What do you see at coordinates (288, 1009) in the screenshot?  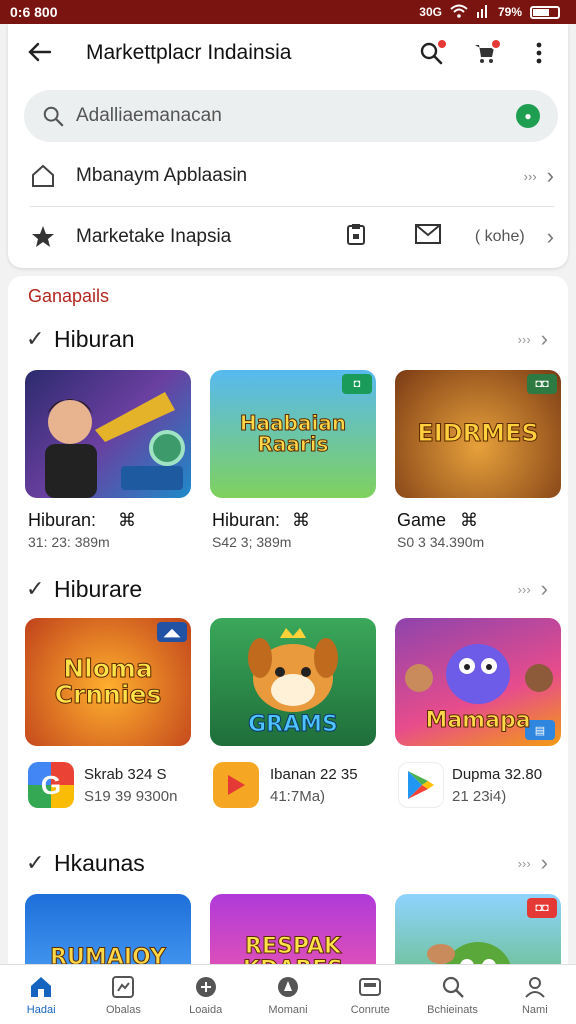 I see `nav-label: Momani` at bounding box center [288, 1009].